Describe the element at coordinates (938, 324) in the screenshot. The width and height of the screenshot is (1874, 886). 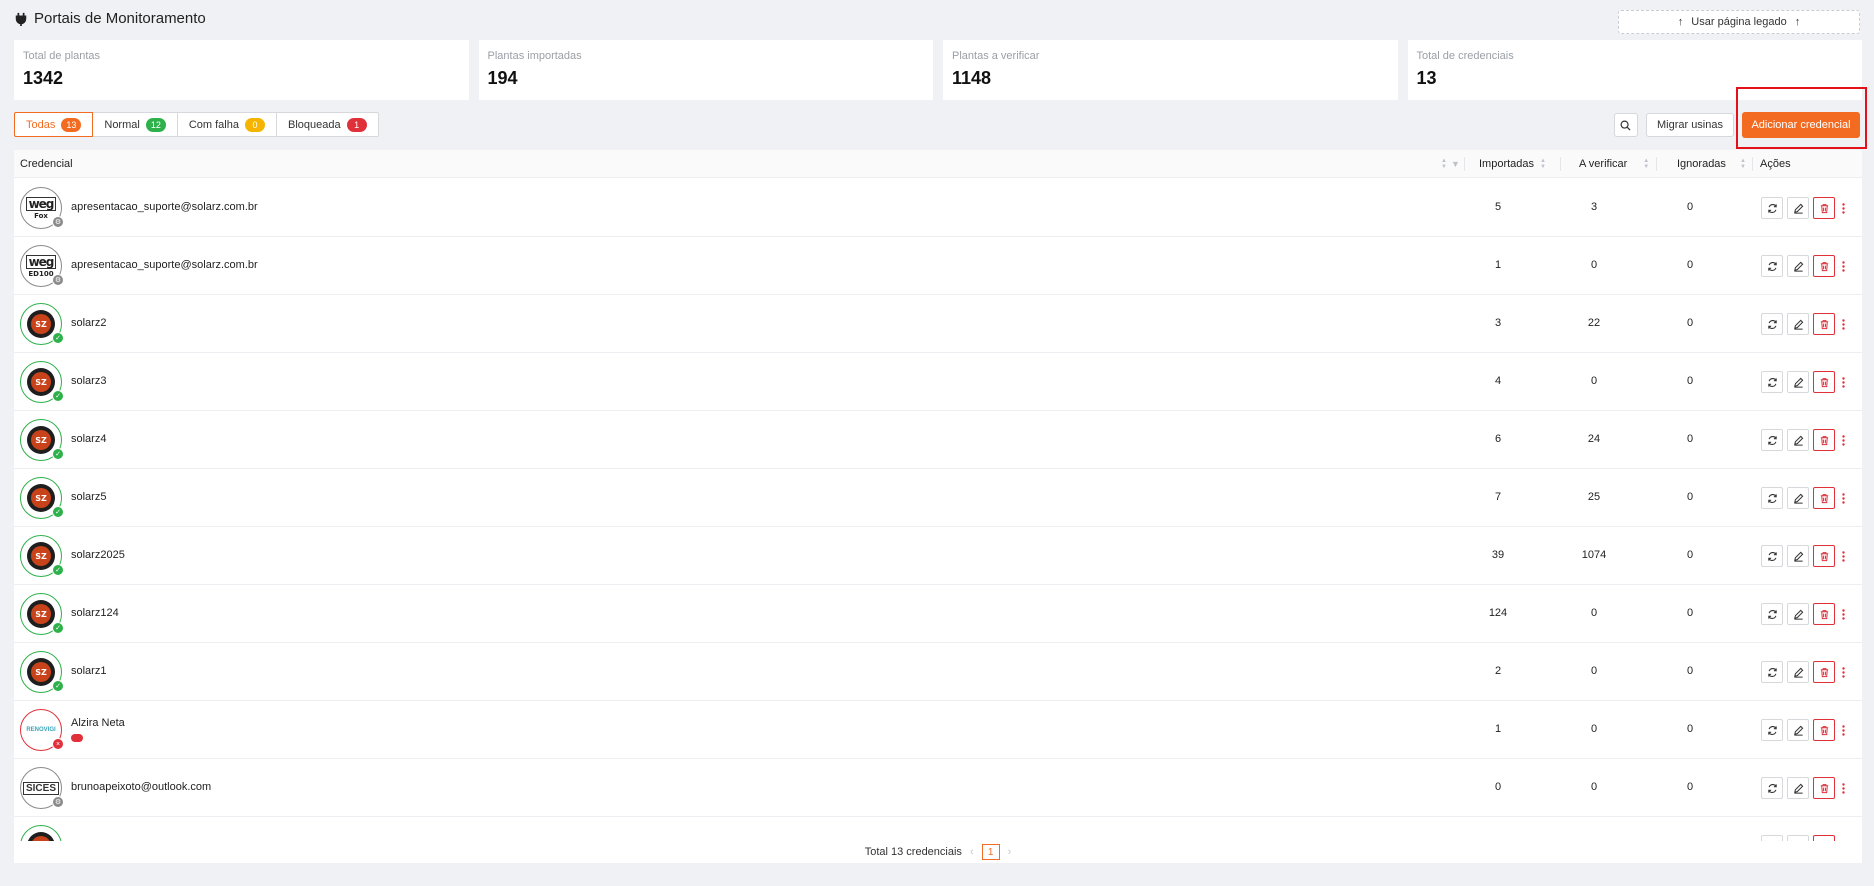
I see `table-row: SZ ✓ solarz2 3 22 0` at that location.